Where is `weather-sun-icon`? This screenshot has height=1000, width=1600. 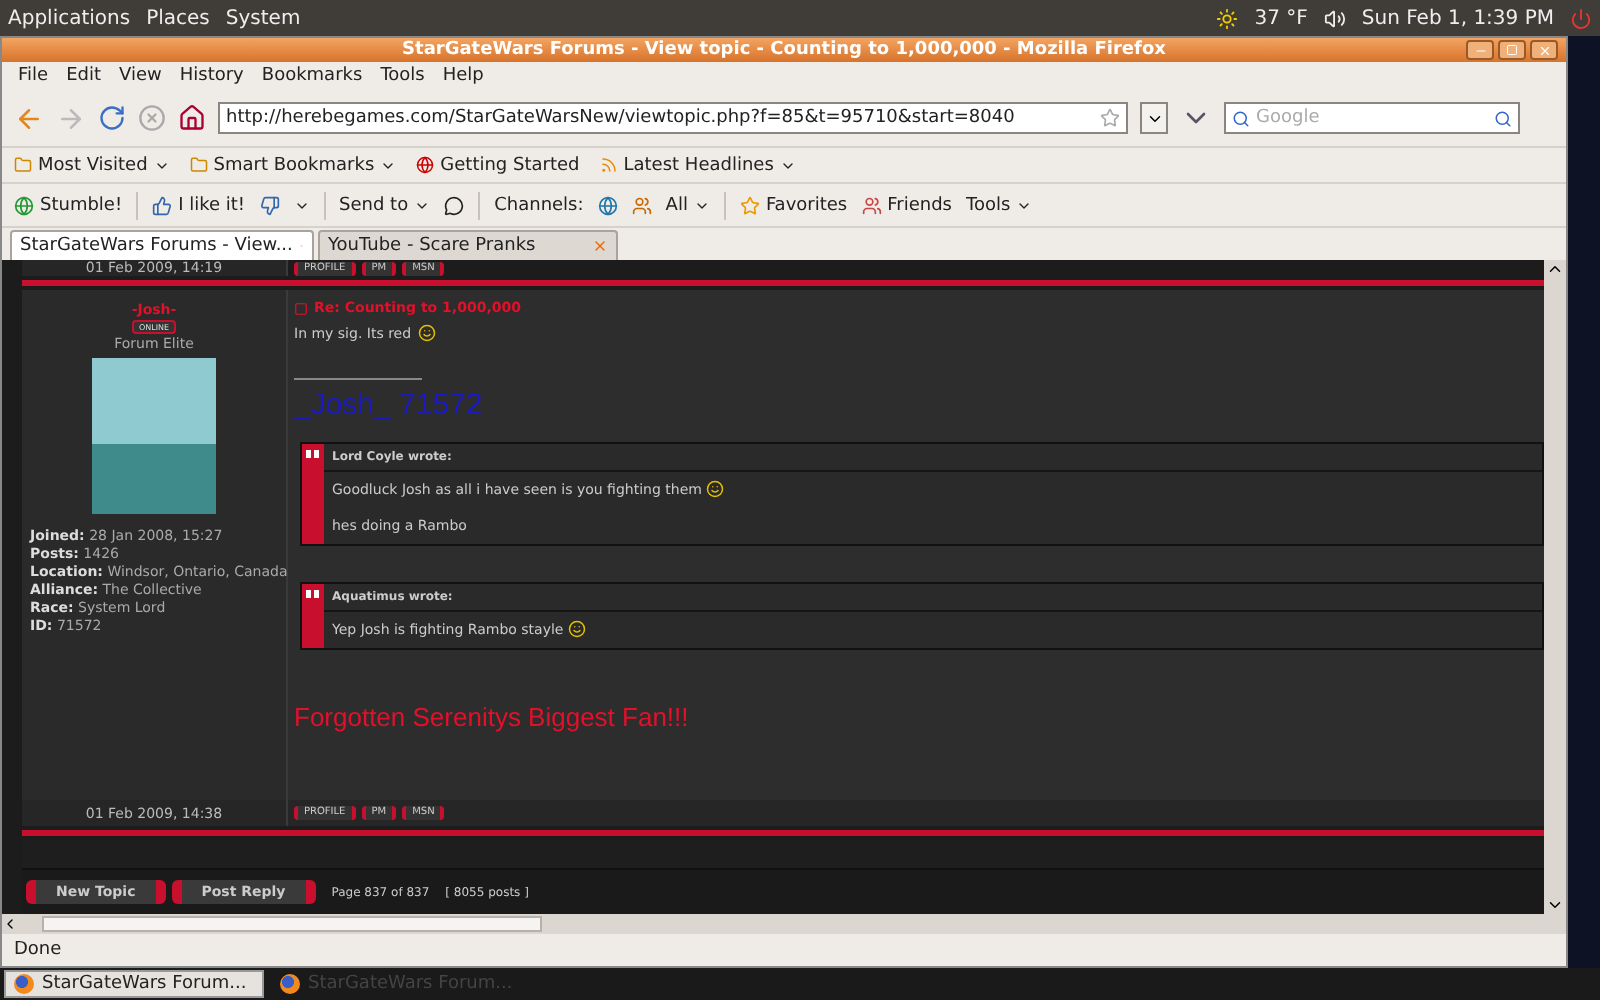
weather-sun-icon is located at coordinates (1227, 18).